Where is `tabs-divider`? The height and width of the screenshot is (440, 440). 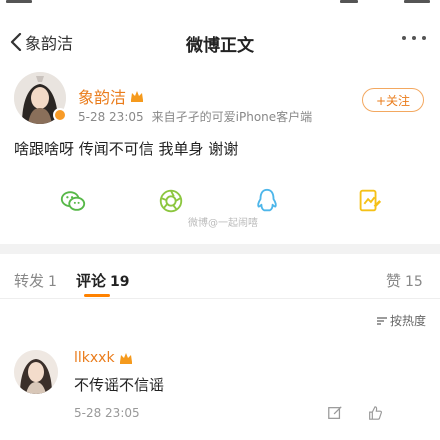
tabs-divider is located at coordinates (220, 298).